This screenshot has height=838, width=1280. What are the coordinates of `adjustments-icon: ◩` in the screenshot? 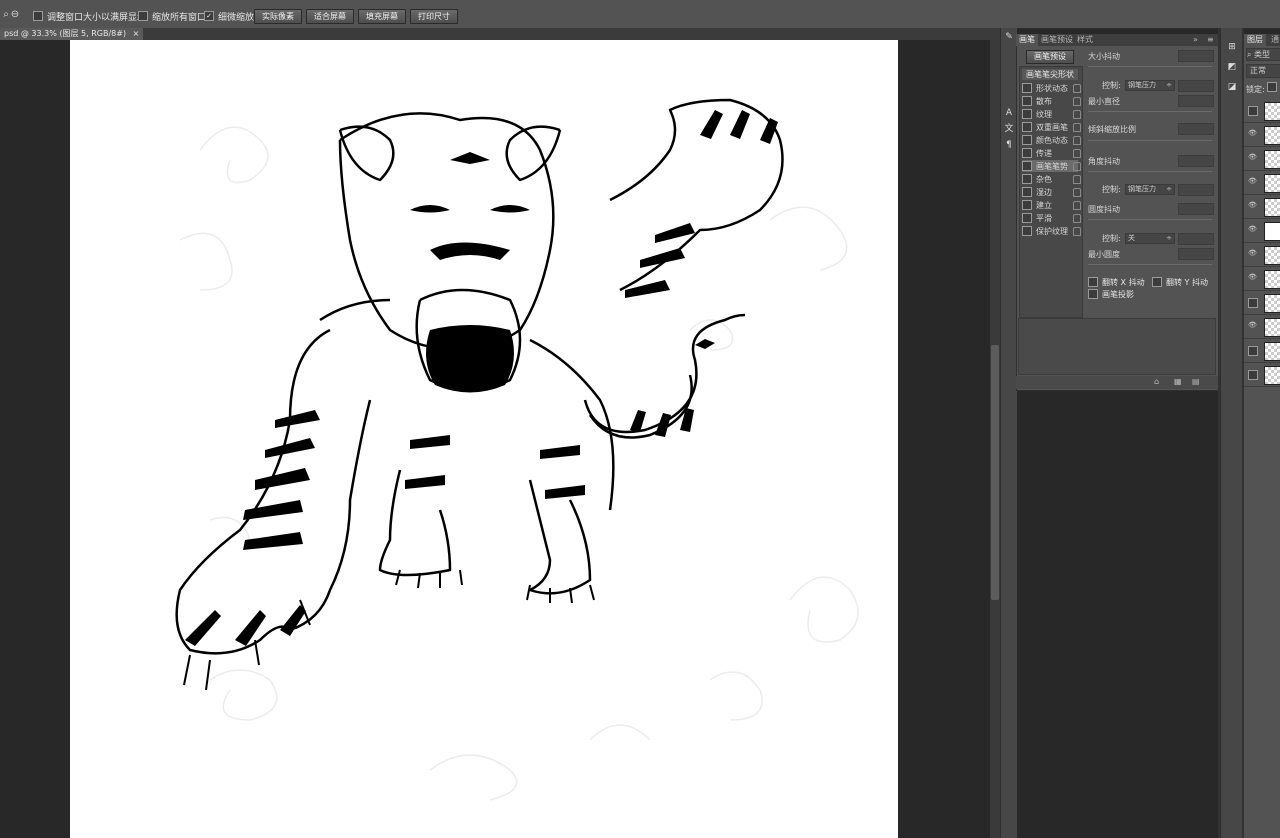 It's located at (1232, 67).